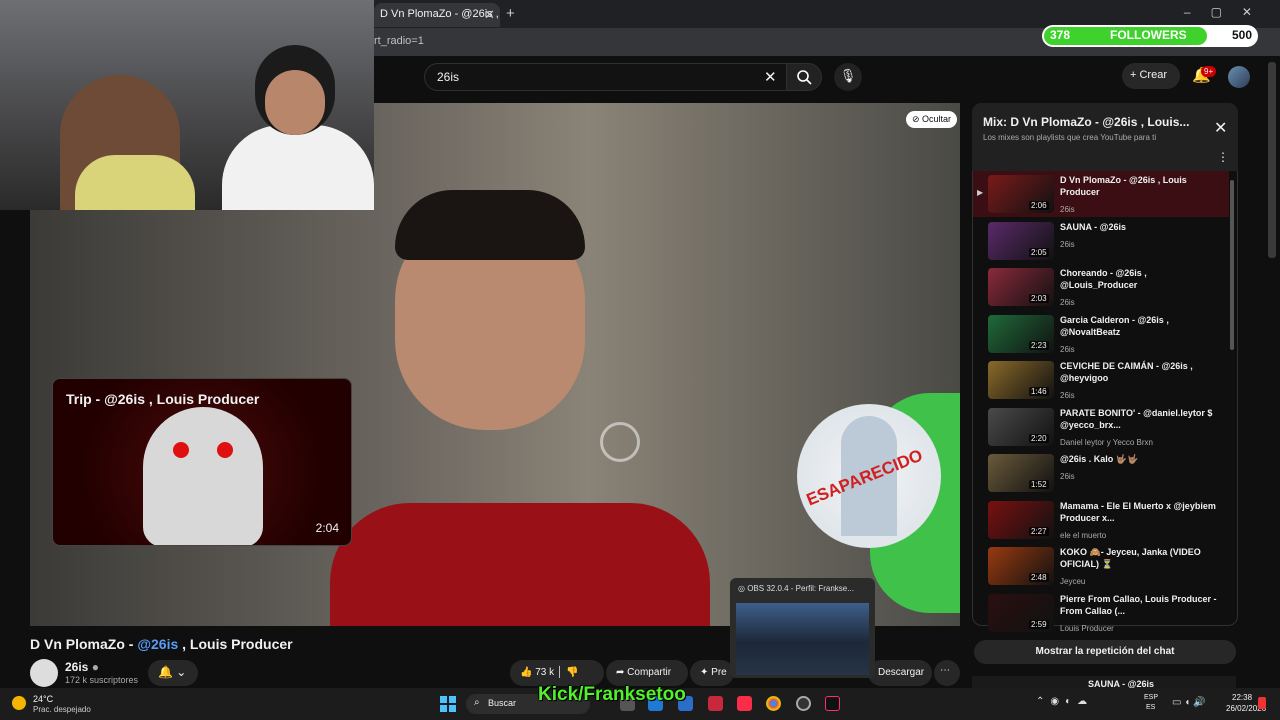 This screenshot has width=1280, height=720. I want to click on keyboard-layout: ES, so click(1150, 707).